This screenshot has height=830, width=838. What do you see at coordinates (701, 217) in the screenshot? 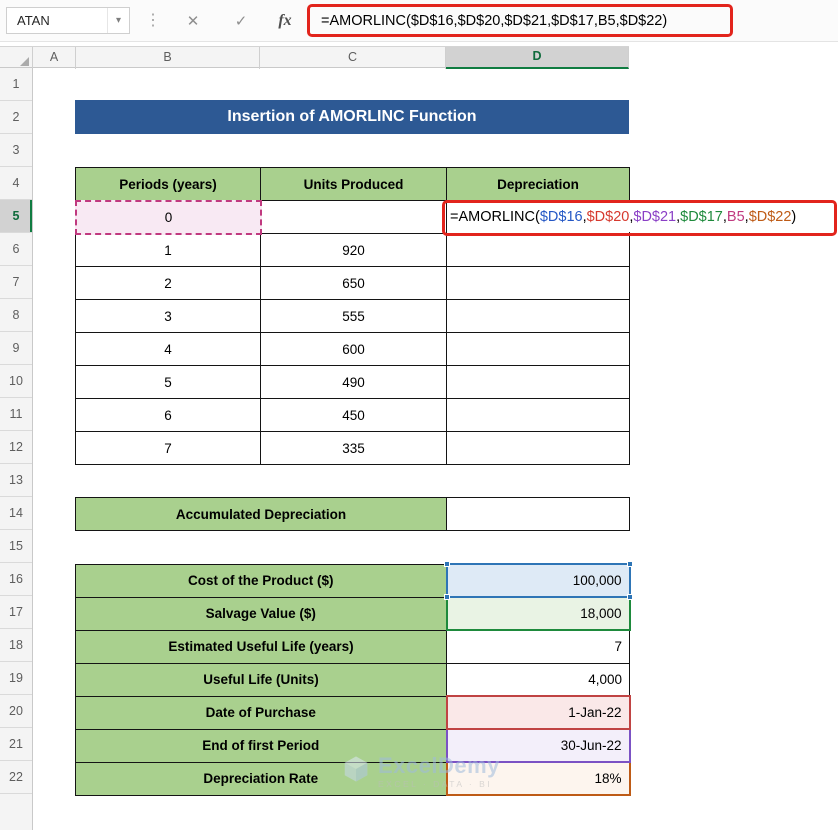
I see `formula-ref-d17: $D$17` at bounding box center [701, 217].